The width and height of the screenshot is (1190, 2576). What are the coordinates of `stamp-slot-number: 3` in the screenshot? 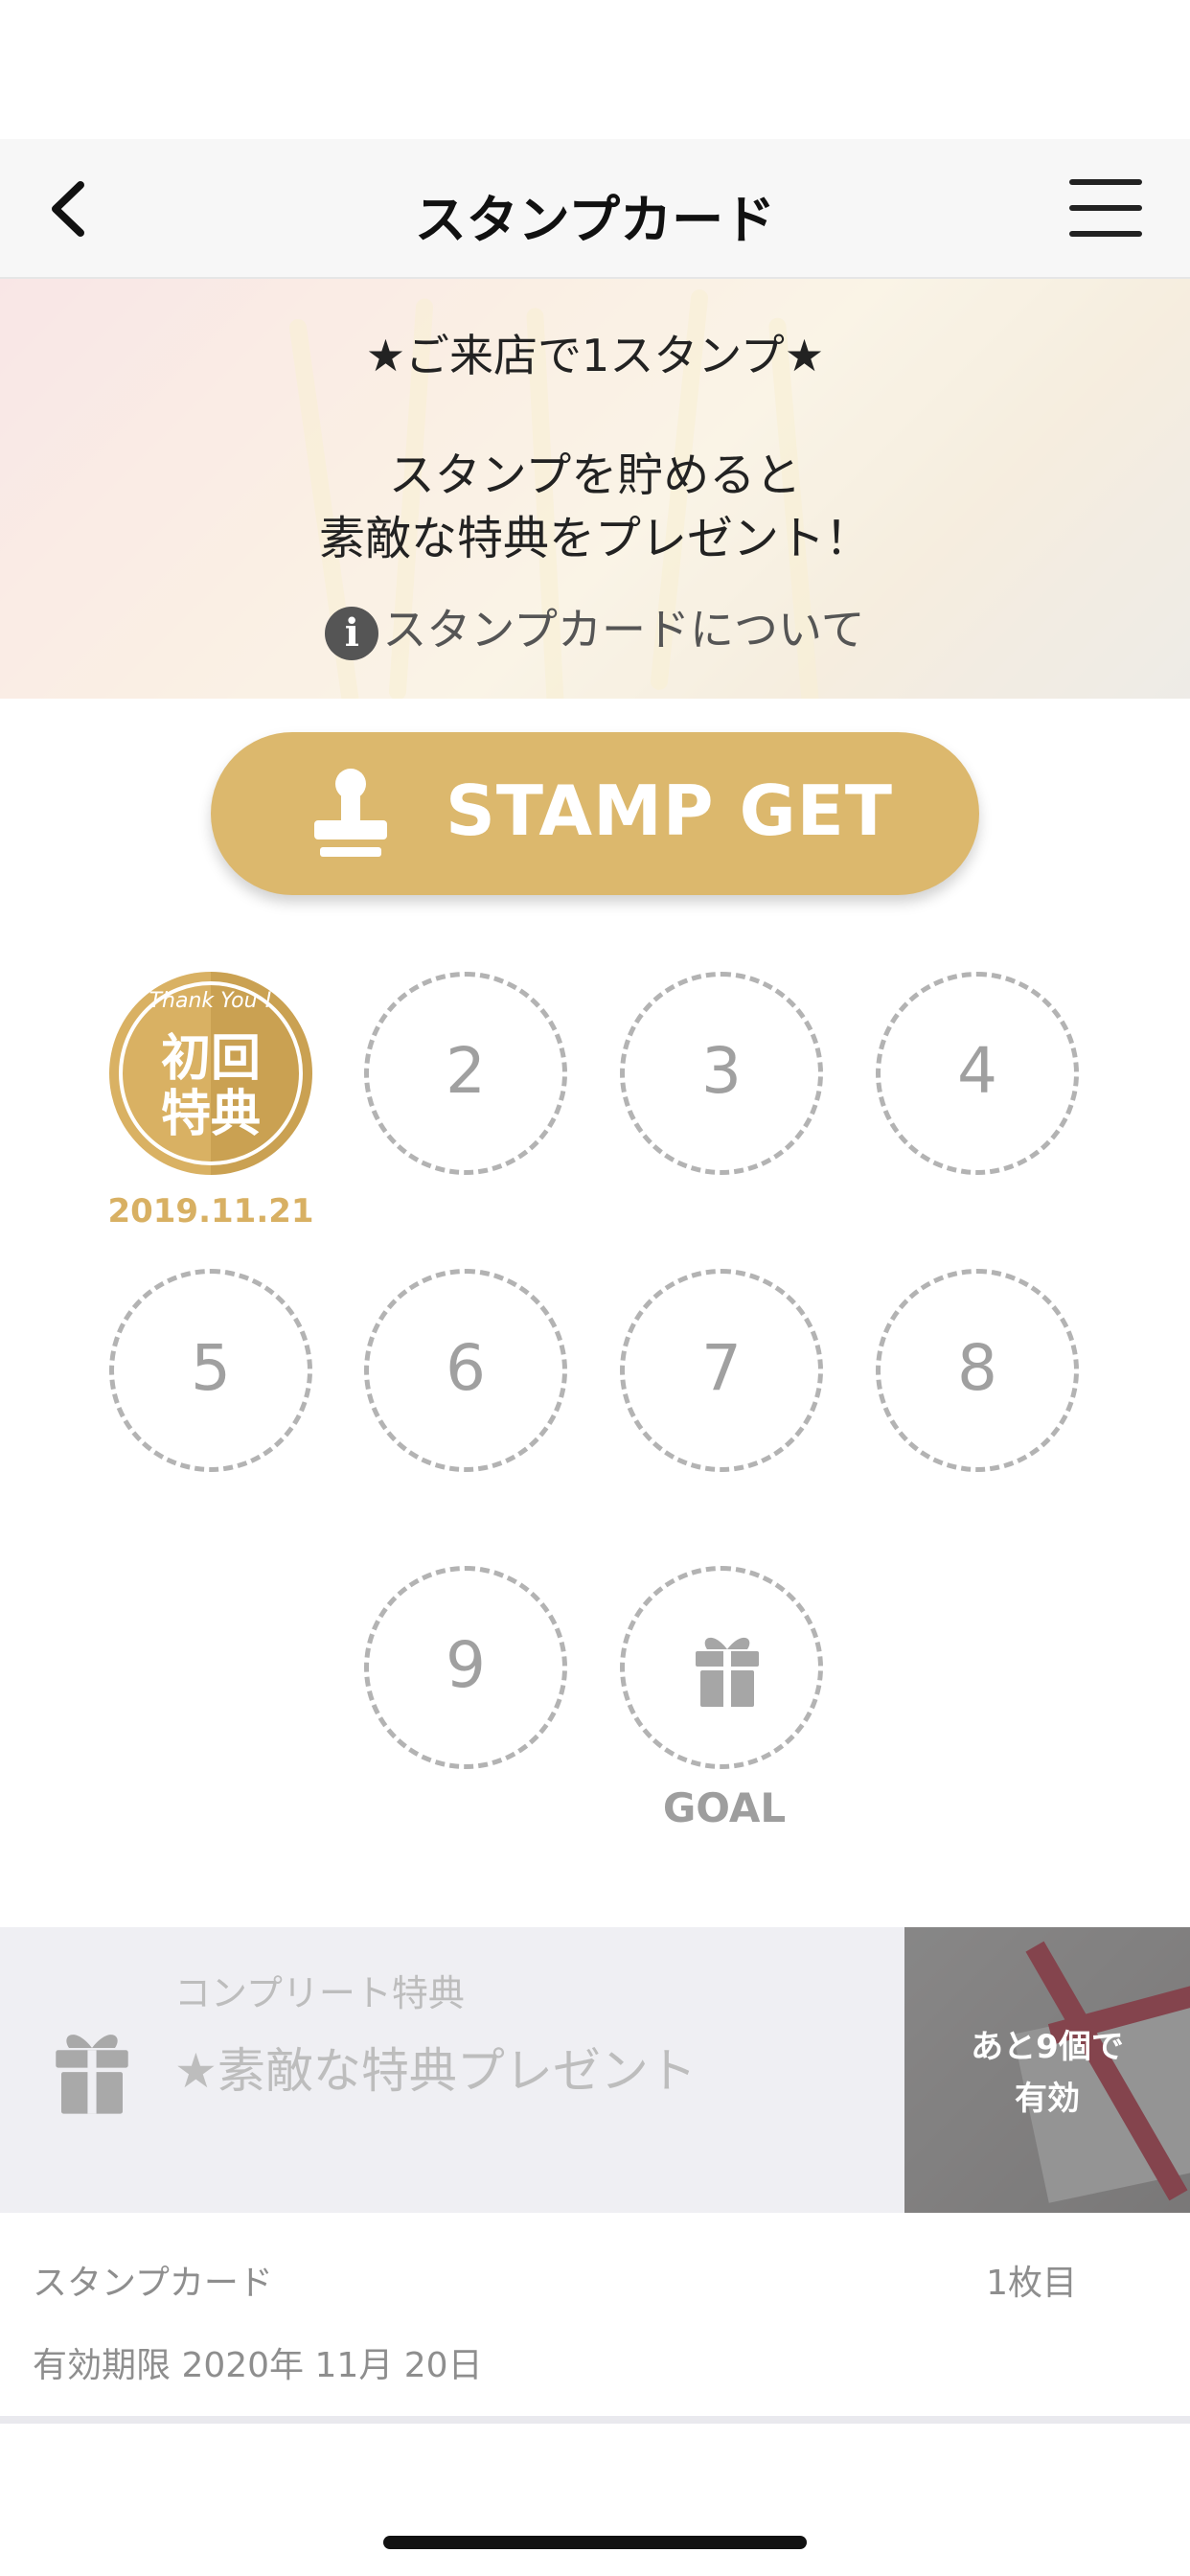 It's located at (722, 1071).